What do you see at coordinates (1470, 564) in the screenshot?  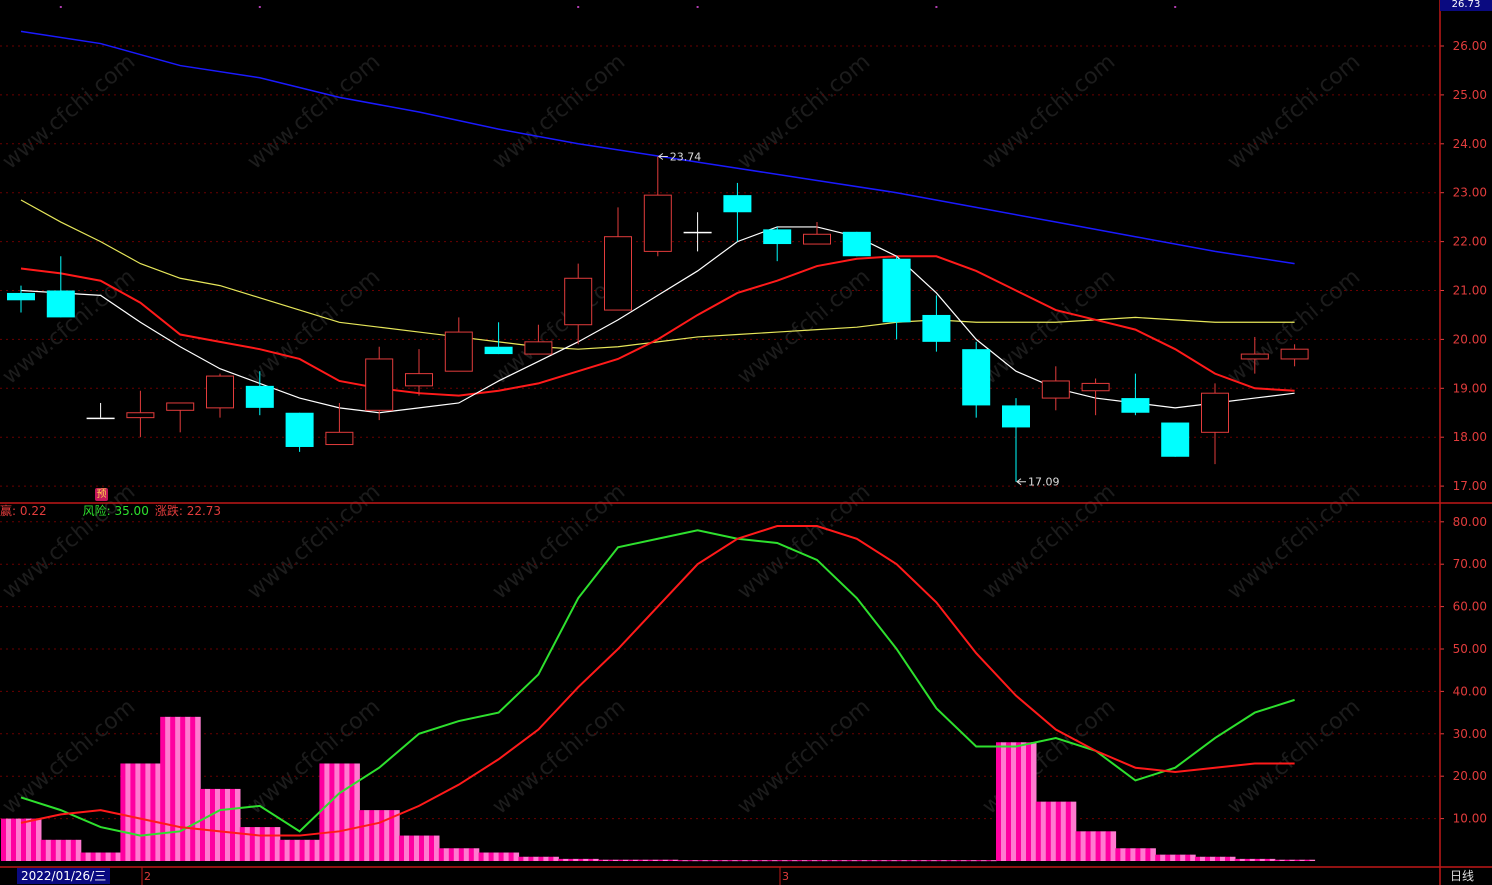 I see `indicator-tick-label: 70.00` at bounding box center [1470, 564].